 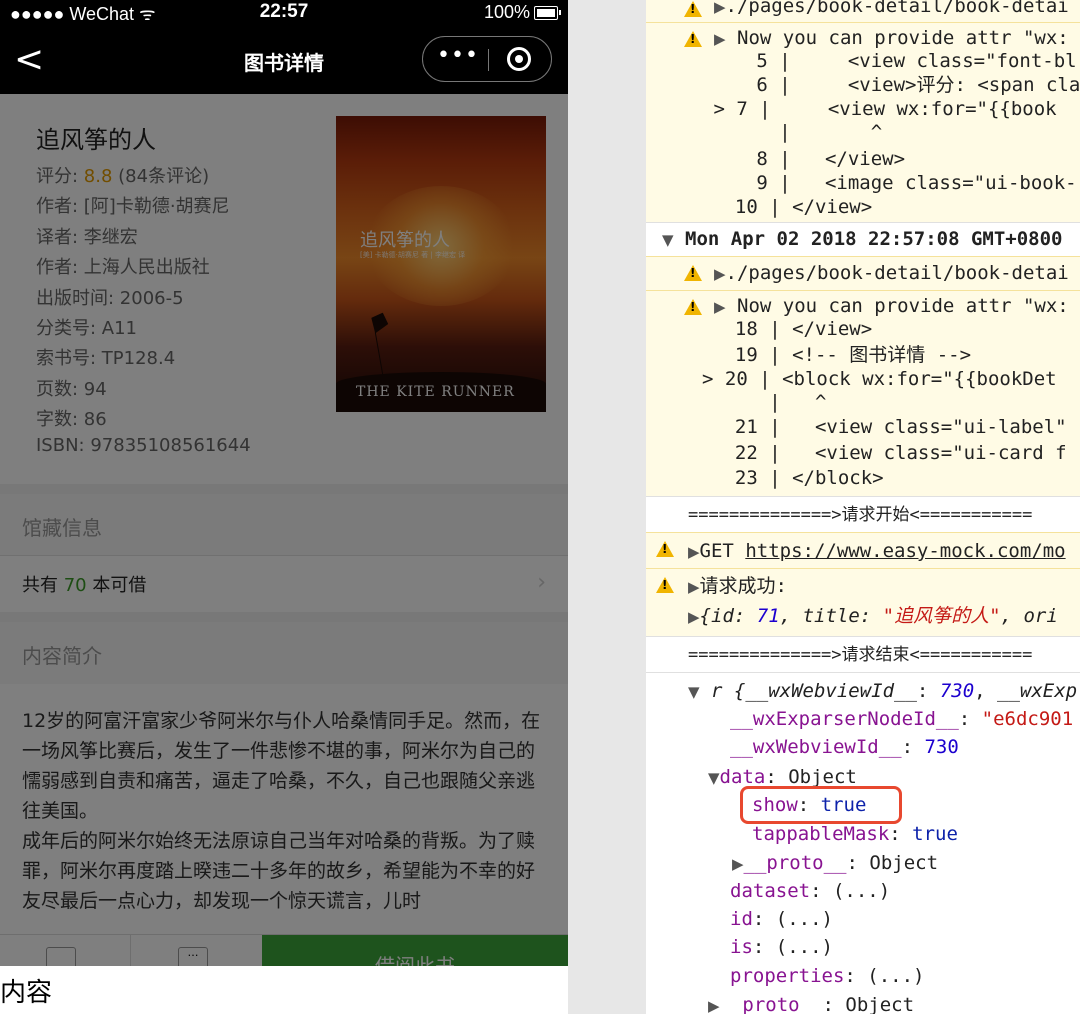 I want to click on code-line: 23 | </block>, so click(x=798, y=478).